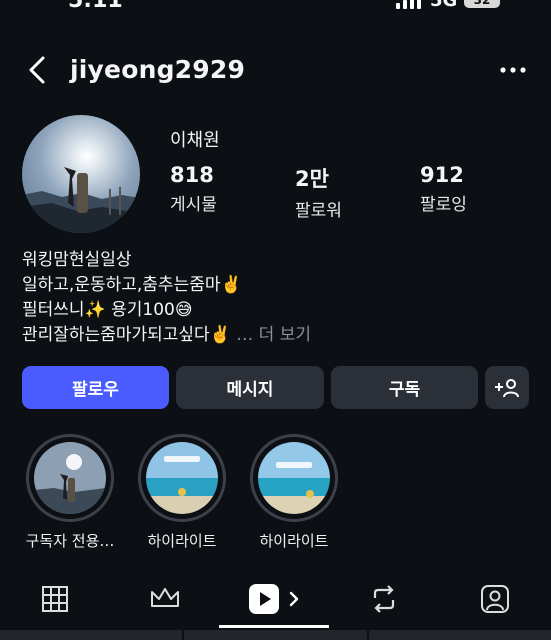 The image size is (551, 640). What do you see at coordinates (132, 285) in the screenshot?
I see `bio-line: 일하고,운동하고,춤추는줌마✌️` at bounding box center [132, 285].